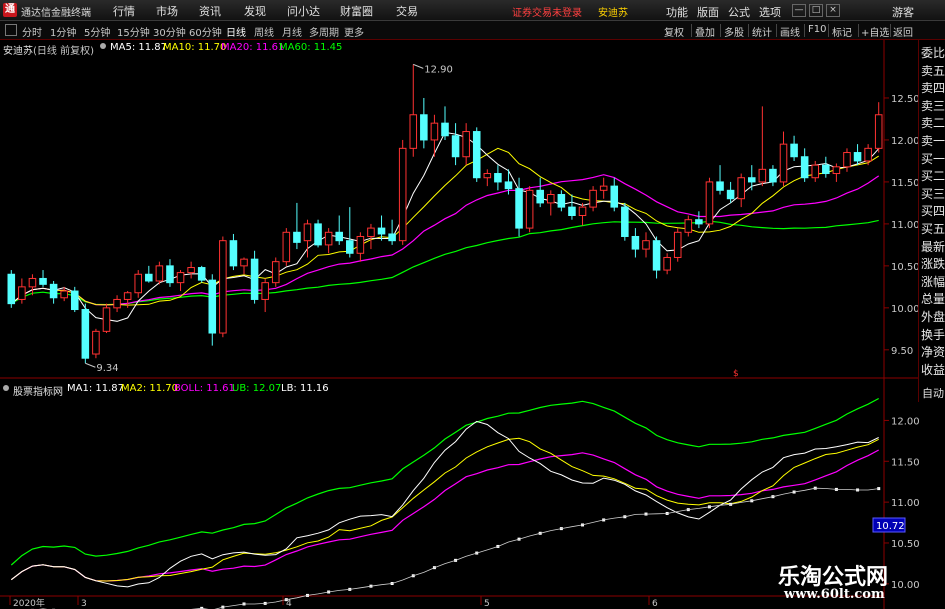 The width and height of the screenshot is (945, 609). Describe the element at coordinates (933, 52) in the screenshot. I see `side-item-0: 委比` at that location.